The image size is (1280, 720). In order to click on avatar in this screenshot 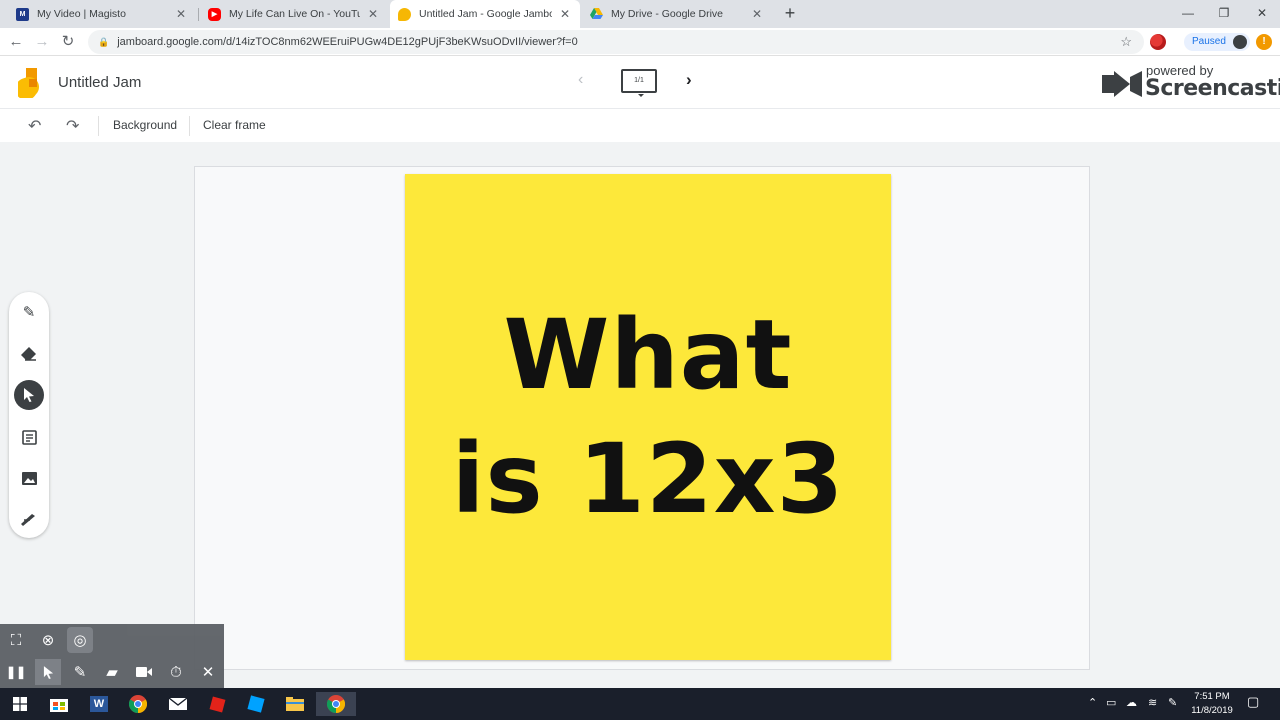, I will do `click(1239, 42)`.